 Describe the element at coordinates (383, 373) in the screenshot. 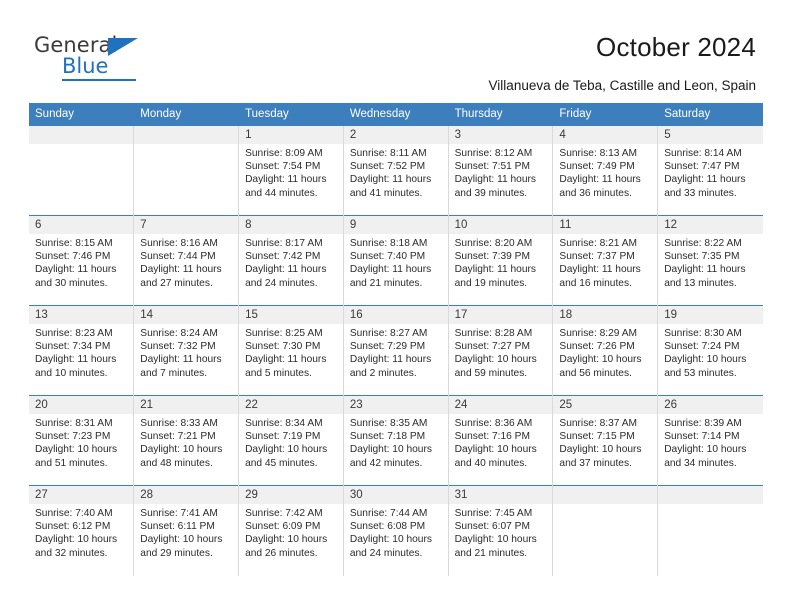

I see `info-line-daylight-2: and 2 minutes.` at that location.